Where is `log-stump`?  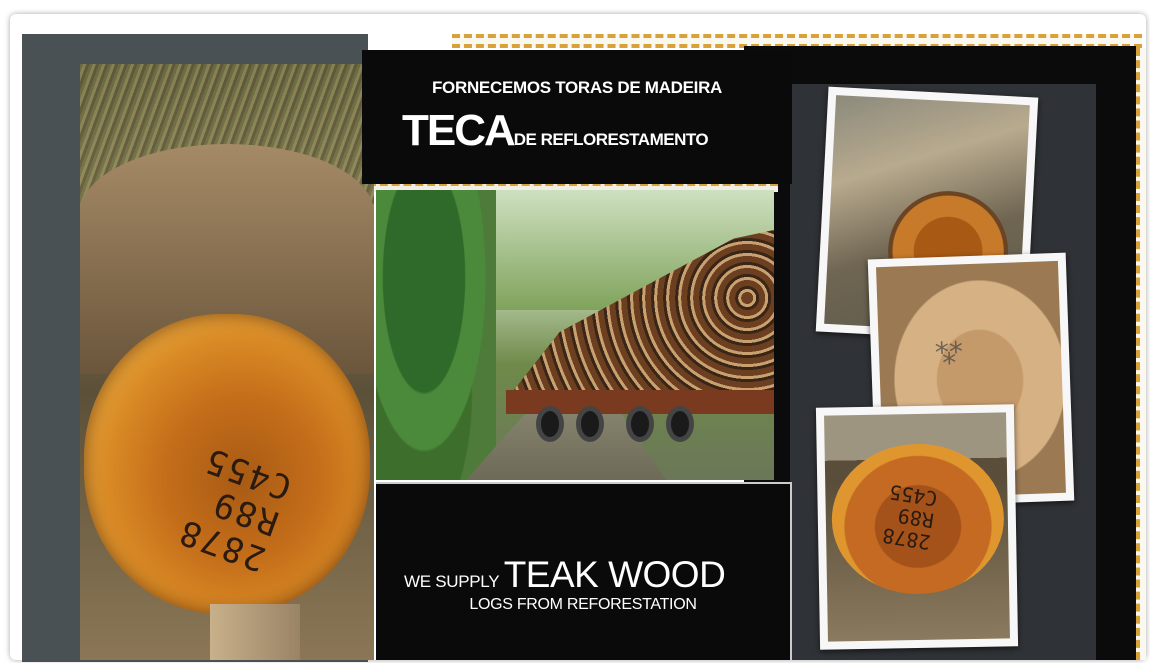 log-stump is located at coordinates (255, 632).